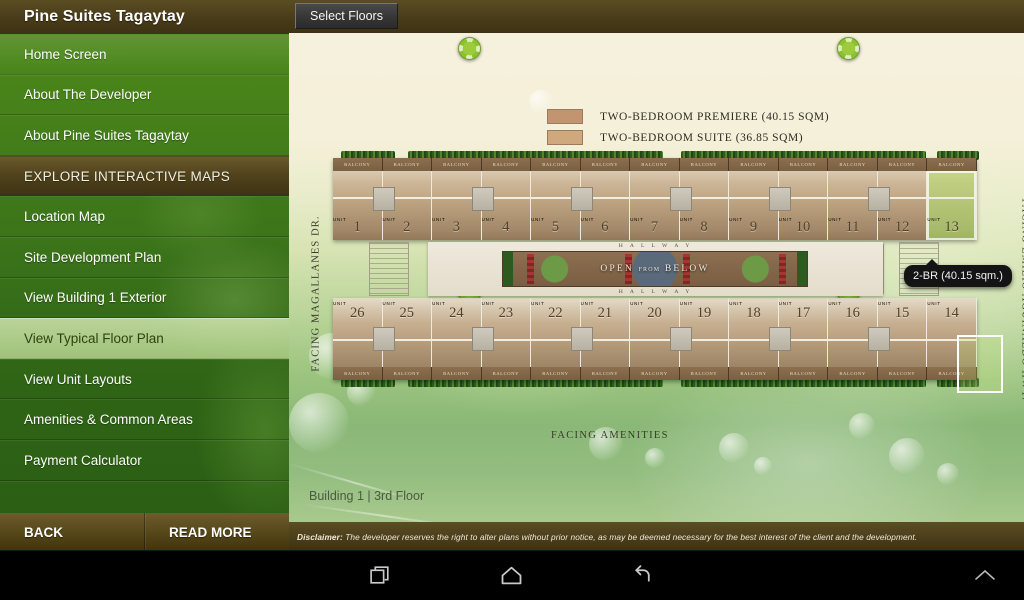 Image resolution: width=1024 pixels, height=600 pixels. Describe the element at coordinates (958, 273) in the screenshot. I see `unit-tooltip: 2-BR (40.15 sqm.)` at that location.